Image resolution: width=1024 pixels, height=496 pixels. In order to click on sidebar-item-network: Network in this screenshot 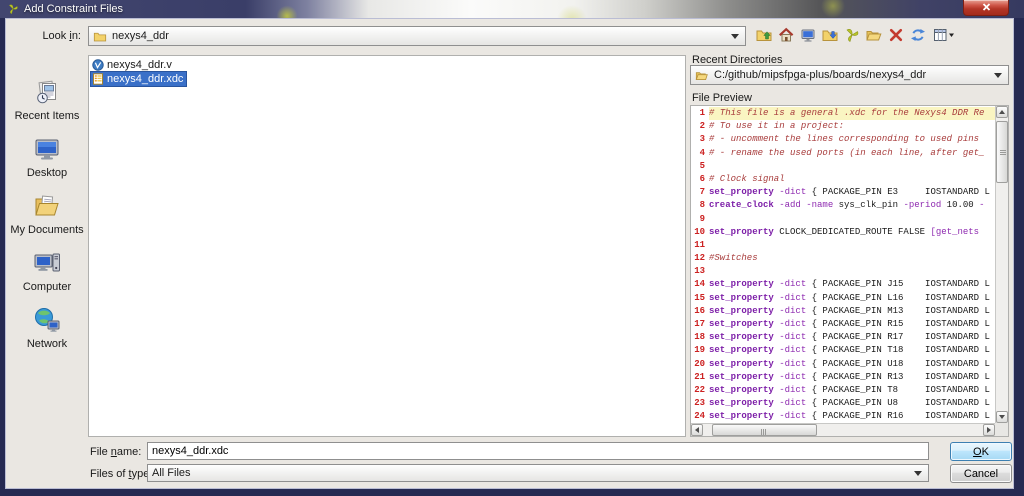, I will do `click(47, 328)`.